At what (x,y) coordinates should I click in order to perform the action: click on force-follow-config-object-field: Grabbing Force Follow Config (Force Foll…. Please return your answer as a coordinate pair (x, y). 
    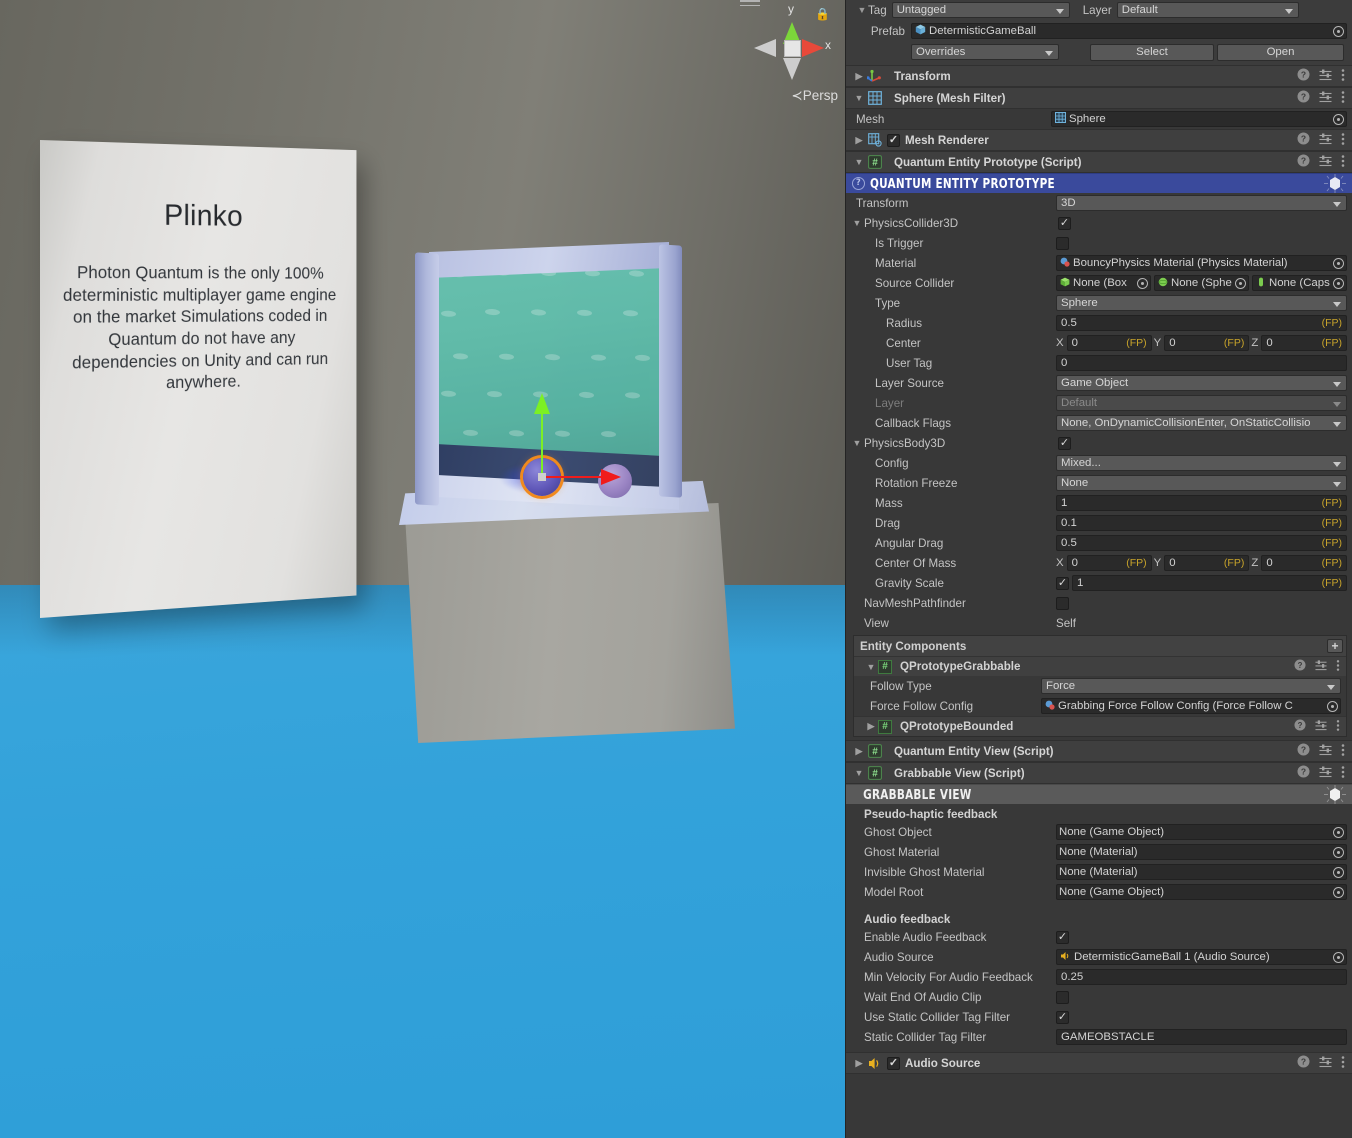
    Looking at the image, I should click on (1191, 706).